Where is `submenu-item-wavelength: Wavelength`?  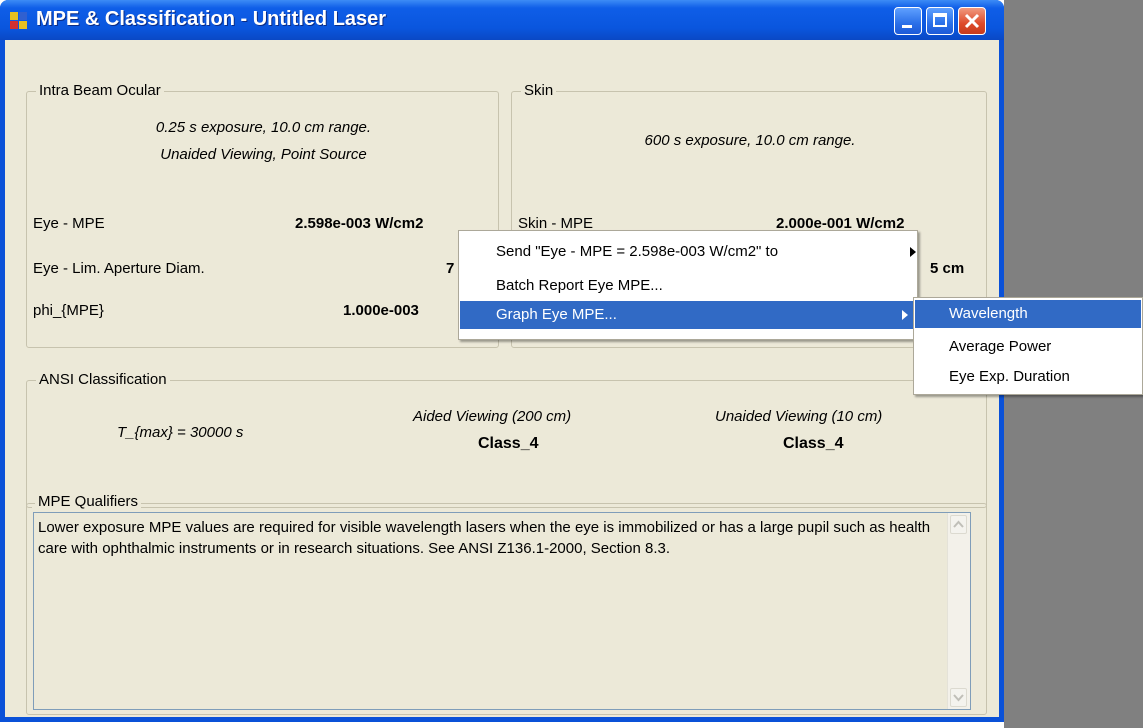 submenu-item-wavelength: Wavelength is located at coordinates (1028, 314).